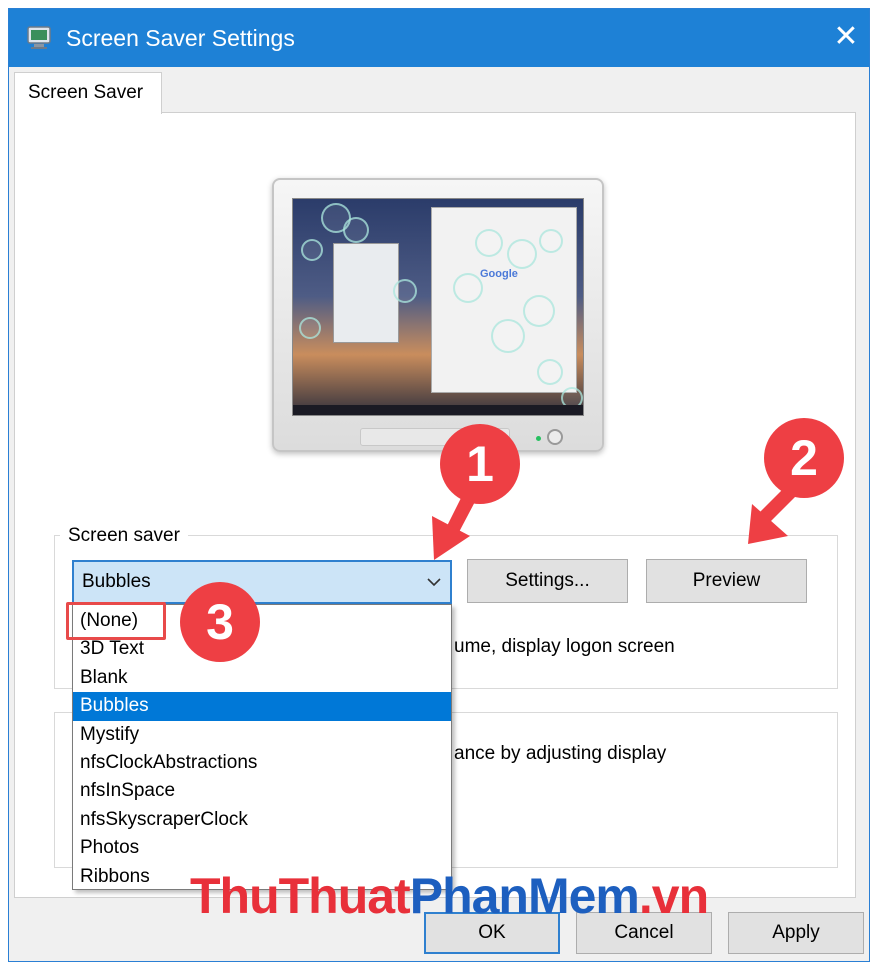 This screenshot has width=870, height=962. Describe the element at coordinates (124, 536) in the screenshot. I see `screen-saver-group-label: Screen saver` at that location.